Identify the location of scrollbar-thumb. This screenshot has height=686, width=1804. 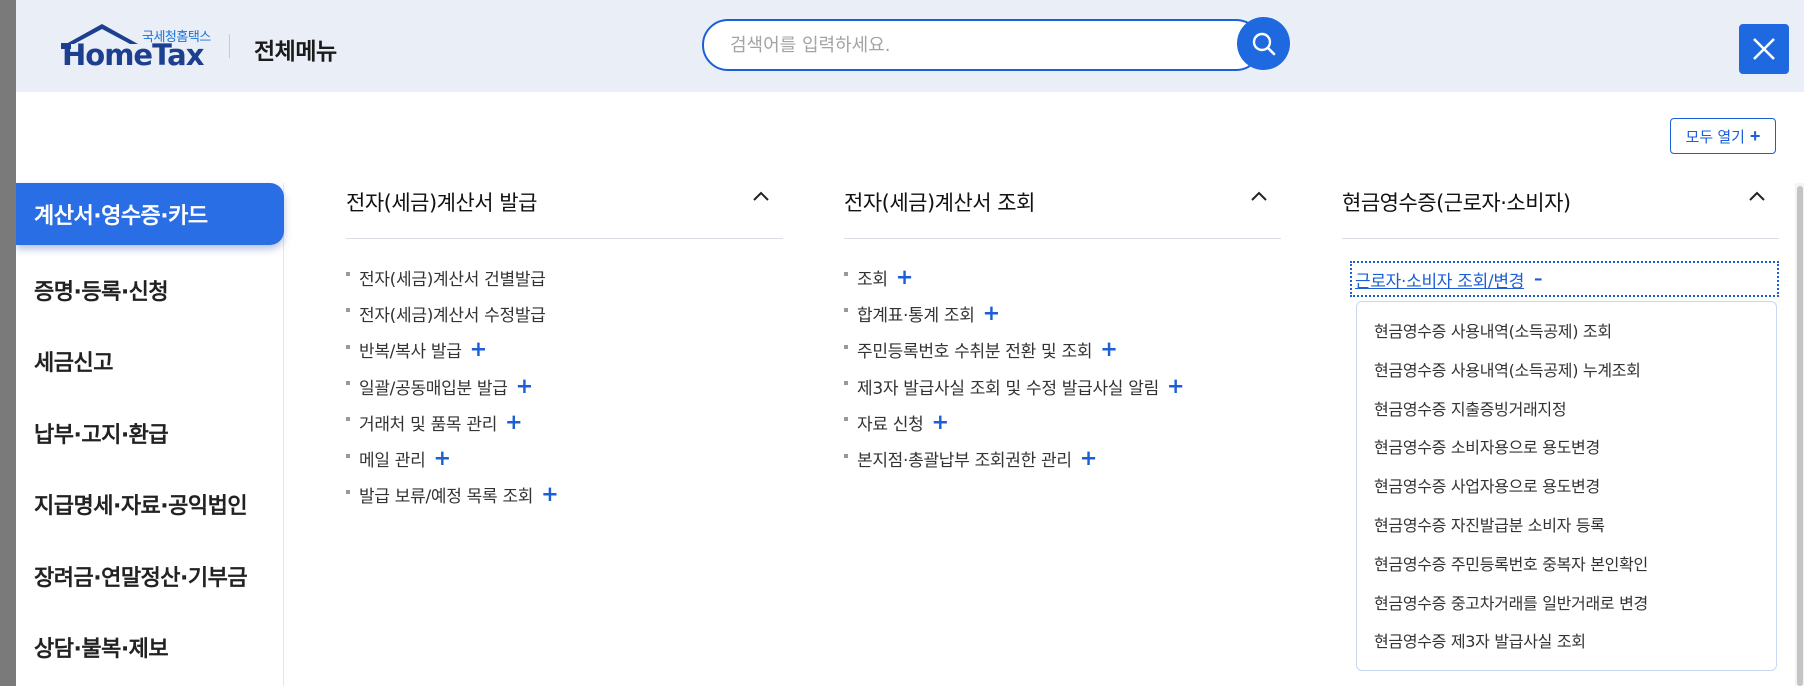
(1800, 436).